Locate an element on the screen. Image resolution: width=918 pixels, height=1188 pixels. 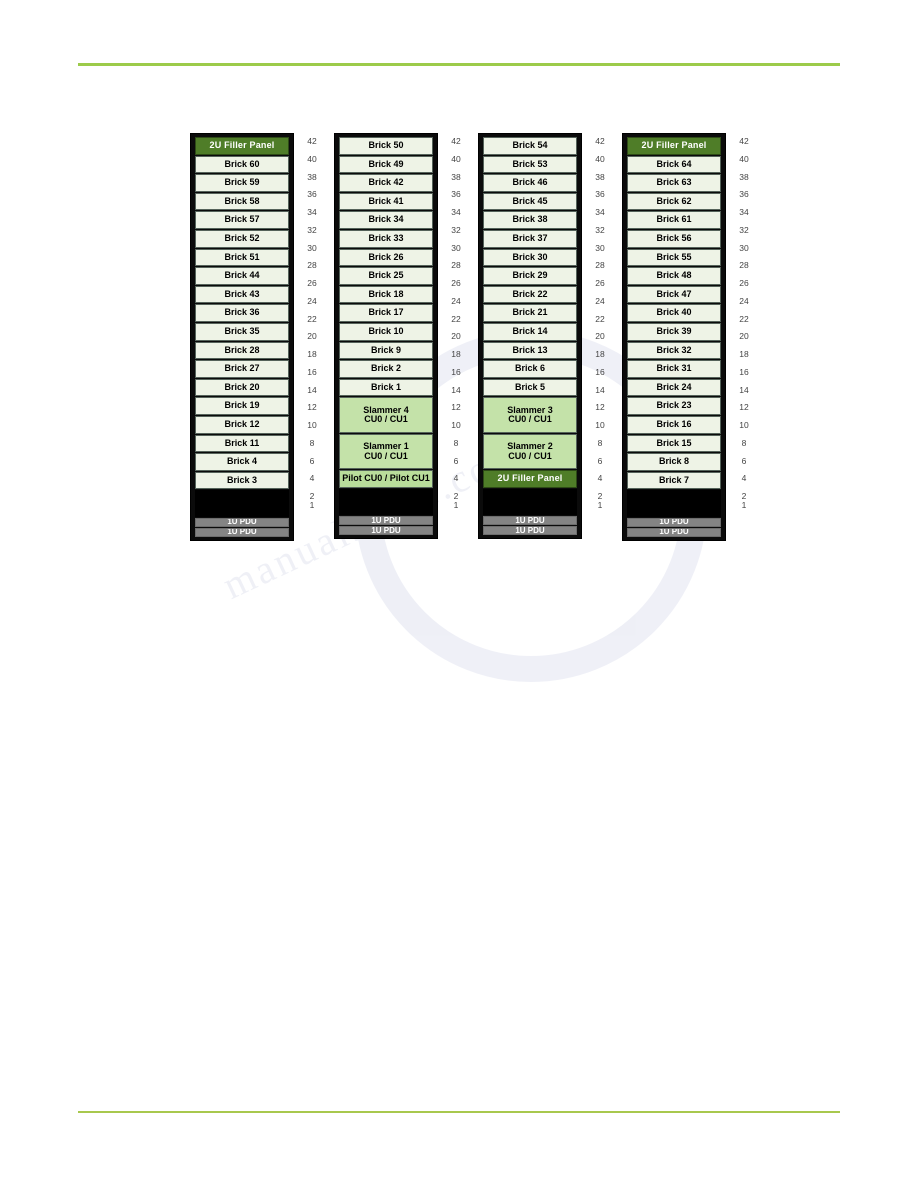
rack-3-unit-brick-9: Brick 21 is located at coordinates (530, 313).